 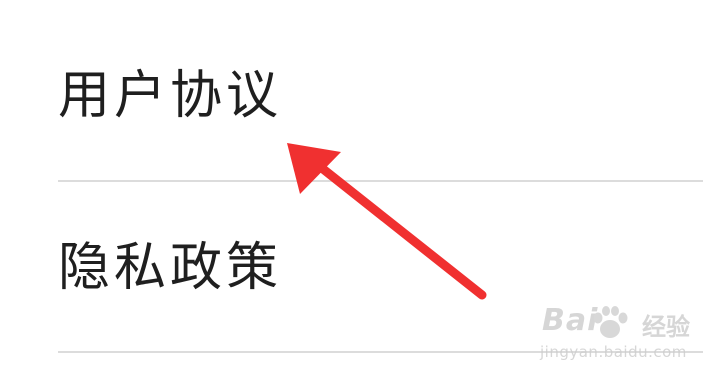 What do you see at coordinates (170, 96) in the screenshot?
I see `menu-item-label: 用户协议` at bounding box center [170, 96].